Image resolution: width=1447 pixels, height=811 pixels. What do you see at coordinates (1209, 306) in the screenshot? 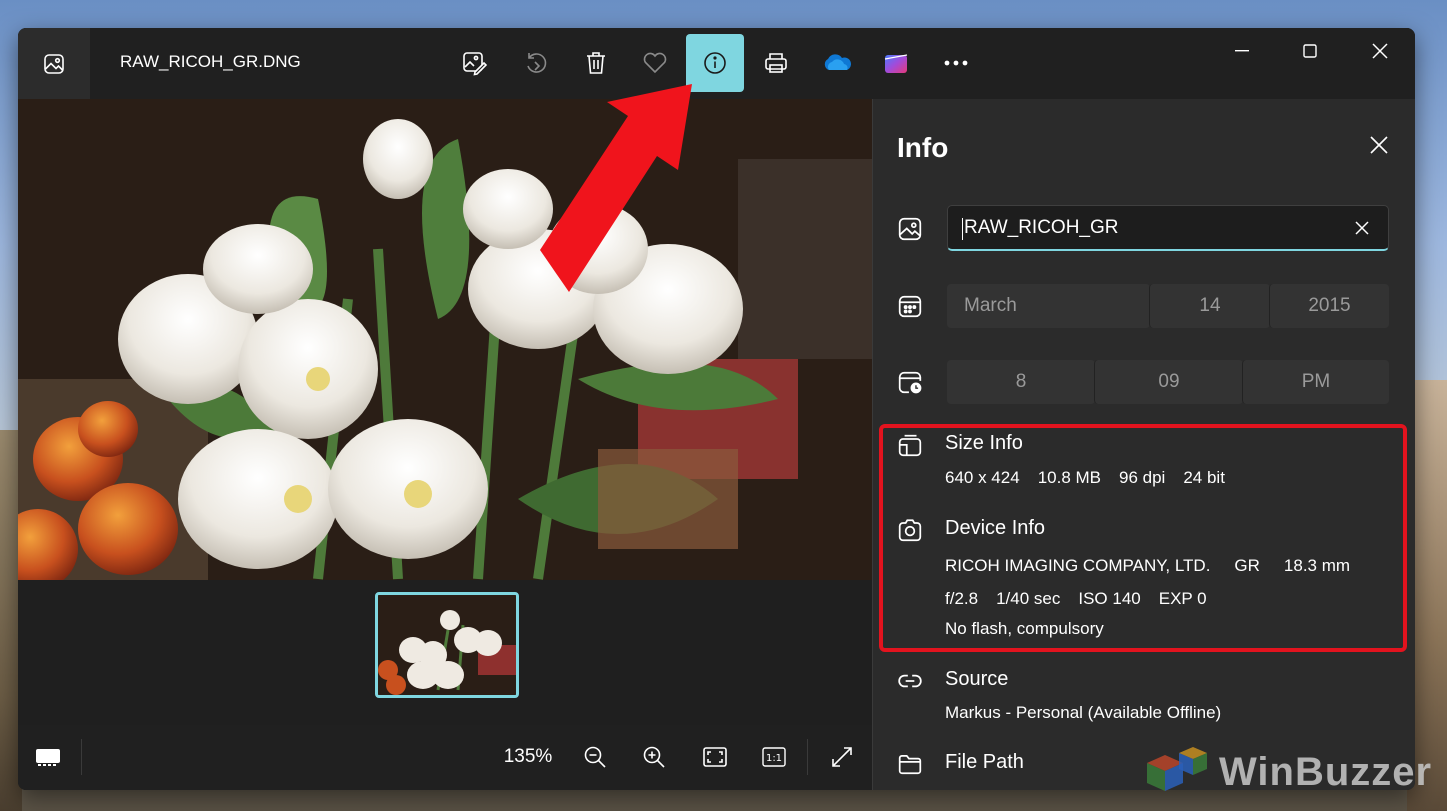
I see `date-day-picker: 14` at bounding box center [1209, 306].